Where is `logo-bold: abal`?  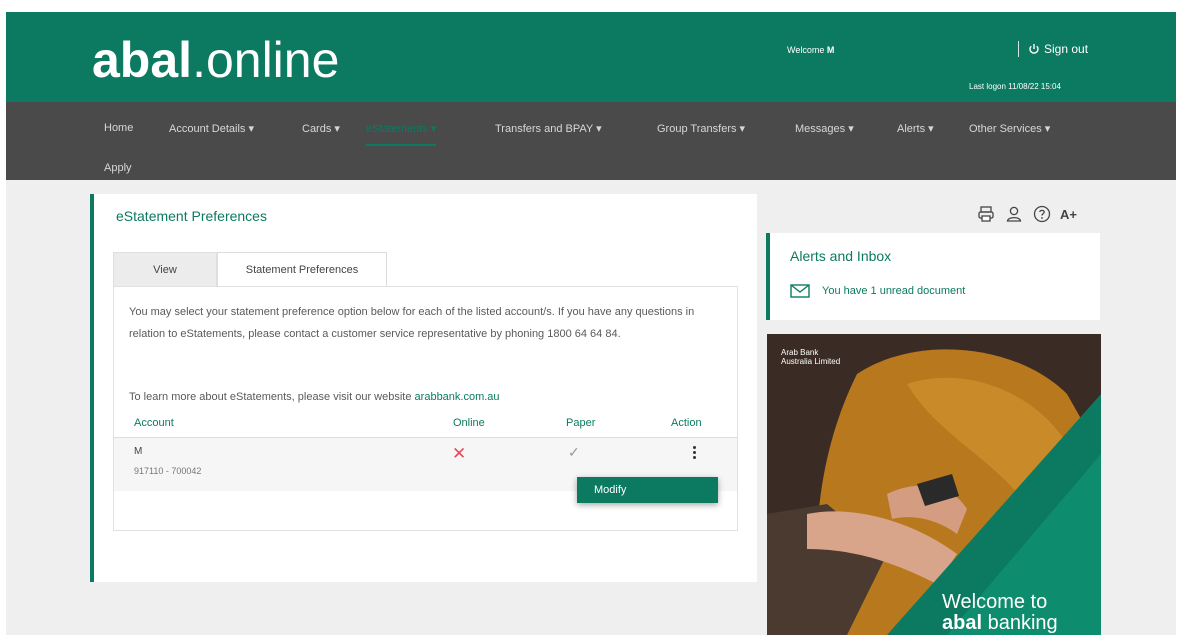
logo-bold: abal is located at coordinates (142, 60).